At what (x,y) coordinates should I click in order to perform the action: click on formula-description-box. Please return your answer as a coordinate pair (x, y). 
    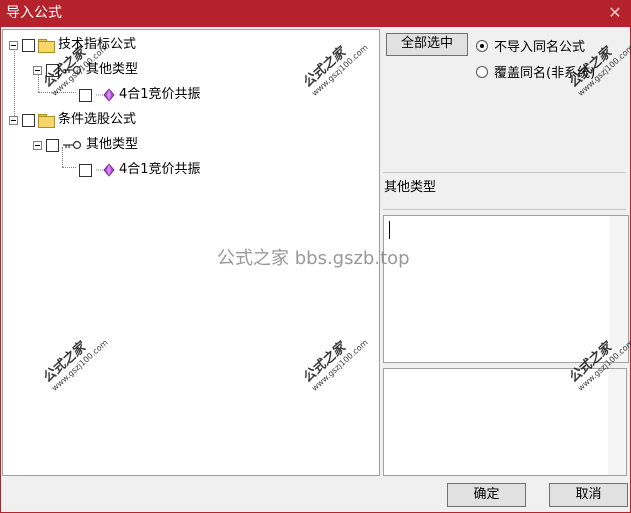
    Looking at the image, I should click on (506, 289).